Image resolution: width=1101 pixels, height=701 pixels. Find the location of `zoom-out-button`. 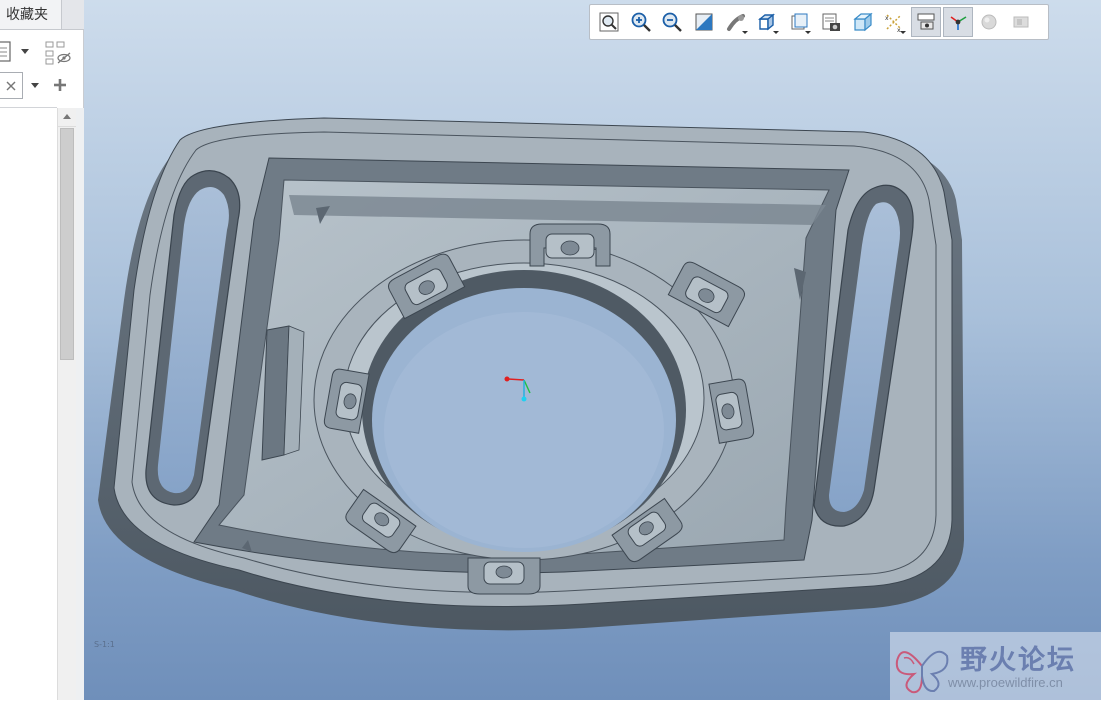

zoom-out-button is located at coordinates (672, 22).